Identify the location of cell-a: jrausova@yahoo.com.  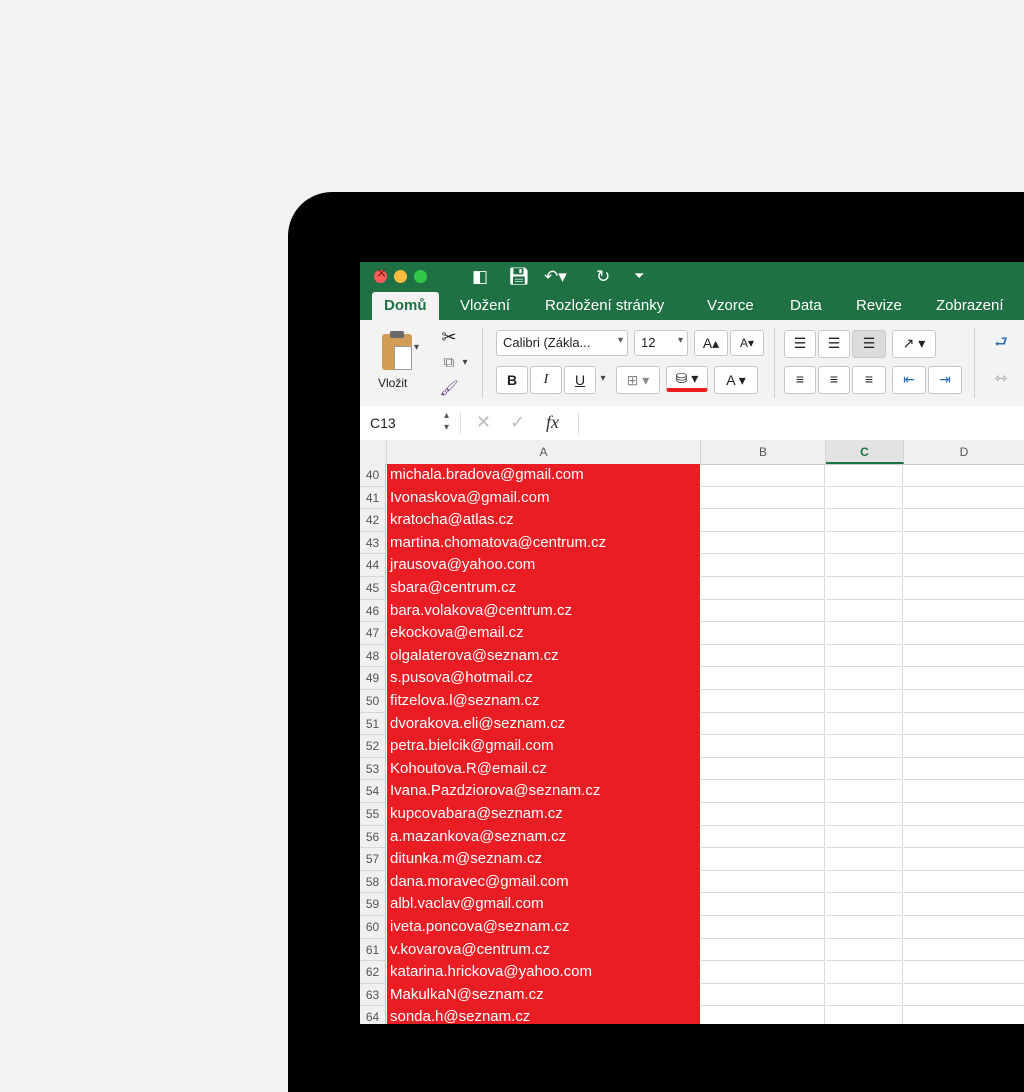
(543, 565).